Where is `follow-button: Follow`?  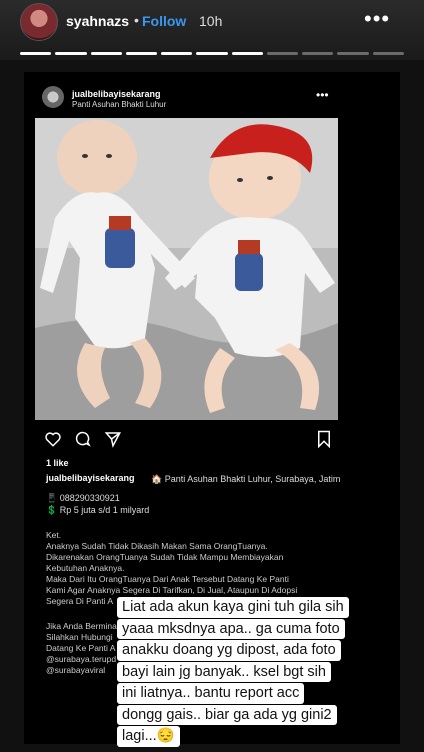
follow-button: Follow is located at coordinates (164, 21).